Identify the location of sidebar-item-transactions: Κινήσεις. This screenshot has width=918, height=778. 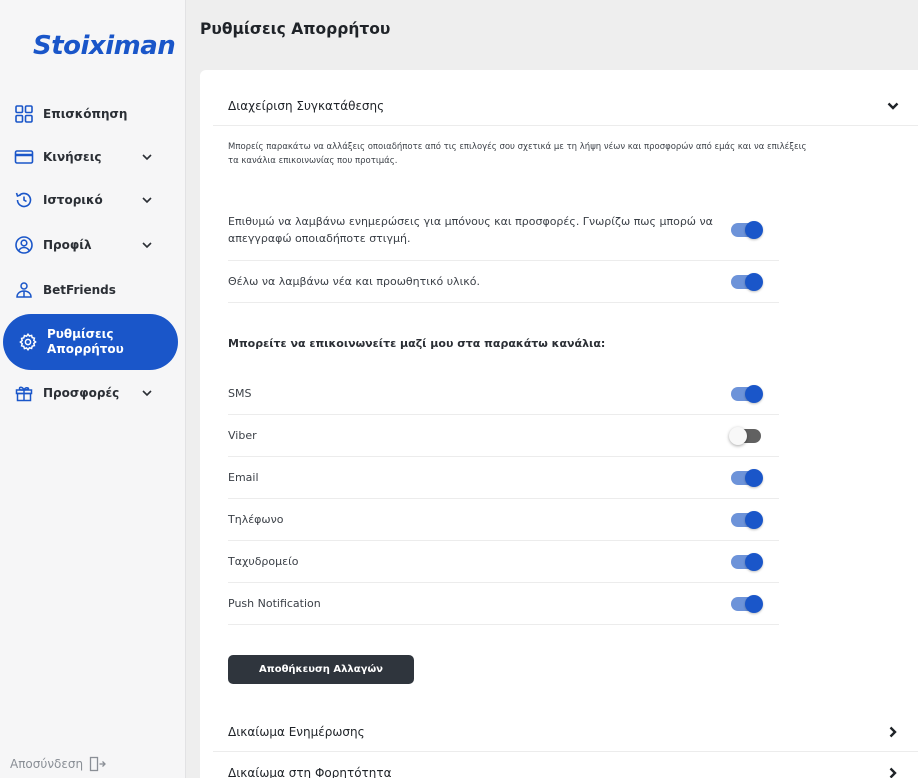
(89, 157).